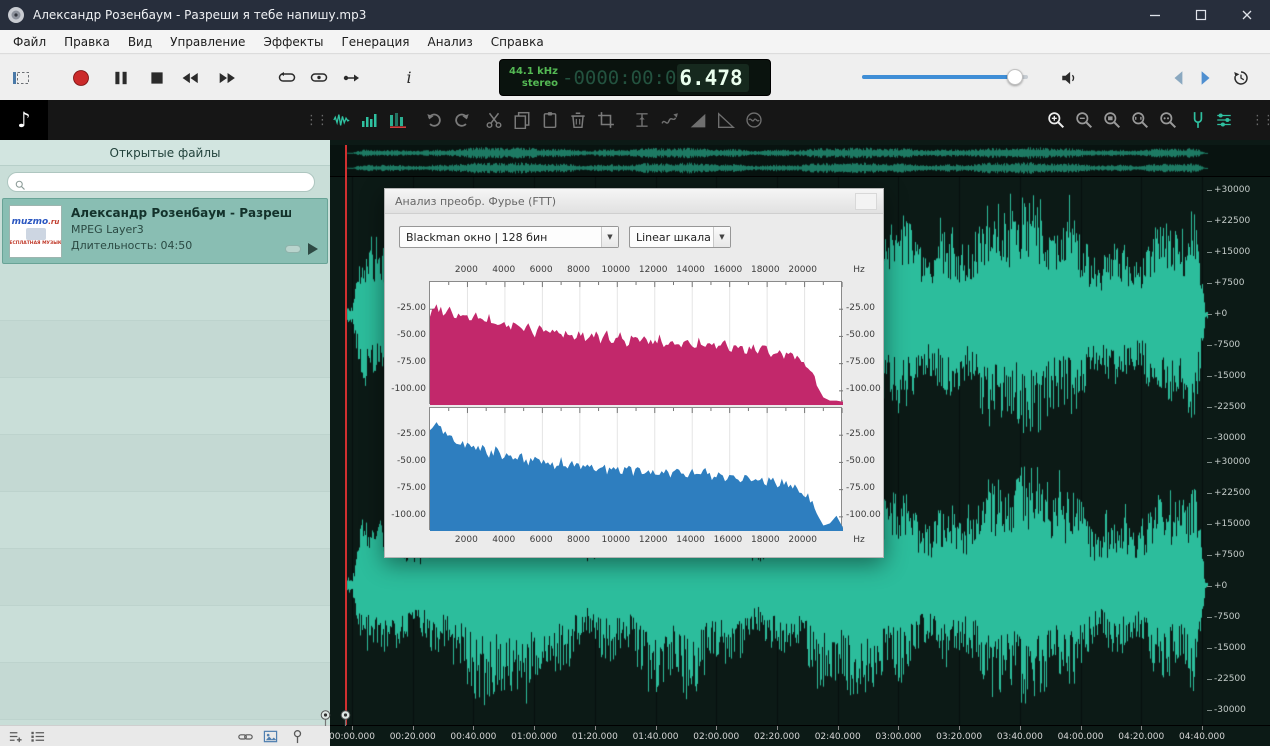  What do you see at coordinates (1198, 120) in the screenshot?
I see `tuning-fork-icon` at bounding box center [1198, 120].